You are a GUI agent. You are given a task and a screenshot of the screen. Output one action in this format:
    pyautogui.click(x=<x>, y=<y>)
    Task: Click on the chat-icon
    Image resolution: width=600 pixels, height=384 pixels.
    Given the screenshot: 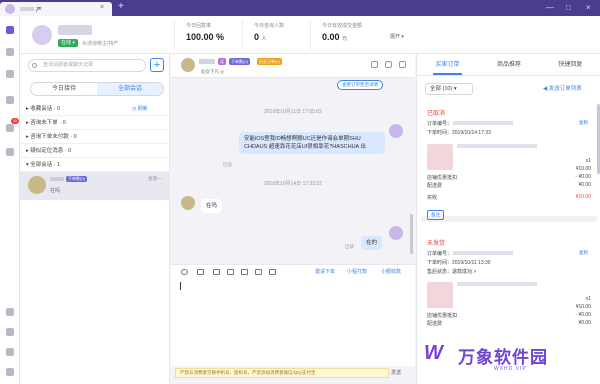 What is the action you would take?
    pyautogui.click(x=10, y=30)
    